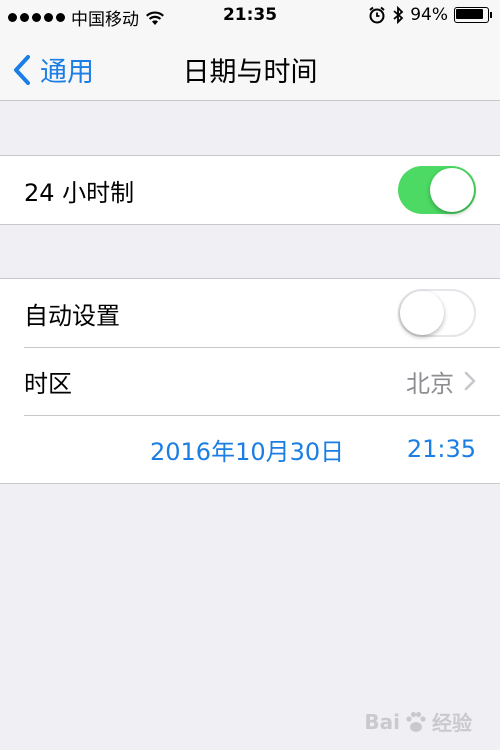  What do you see at coordinates (72, 315) in the screenshot?
I see `auto-set-label: 自动设置` at bounding box center [72, 315].